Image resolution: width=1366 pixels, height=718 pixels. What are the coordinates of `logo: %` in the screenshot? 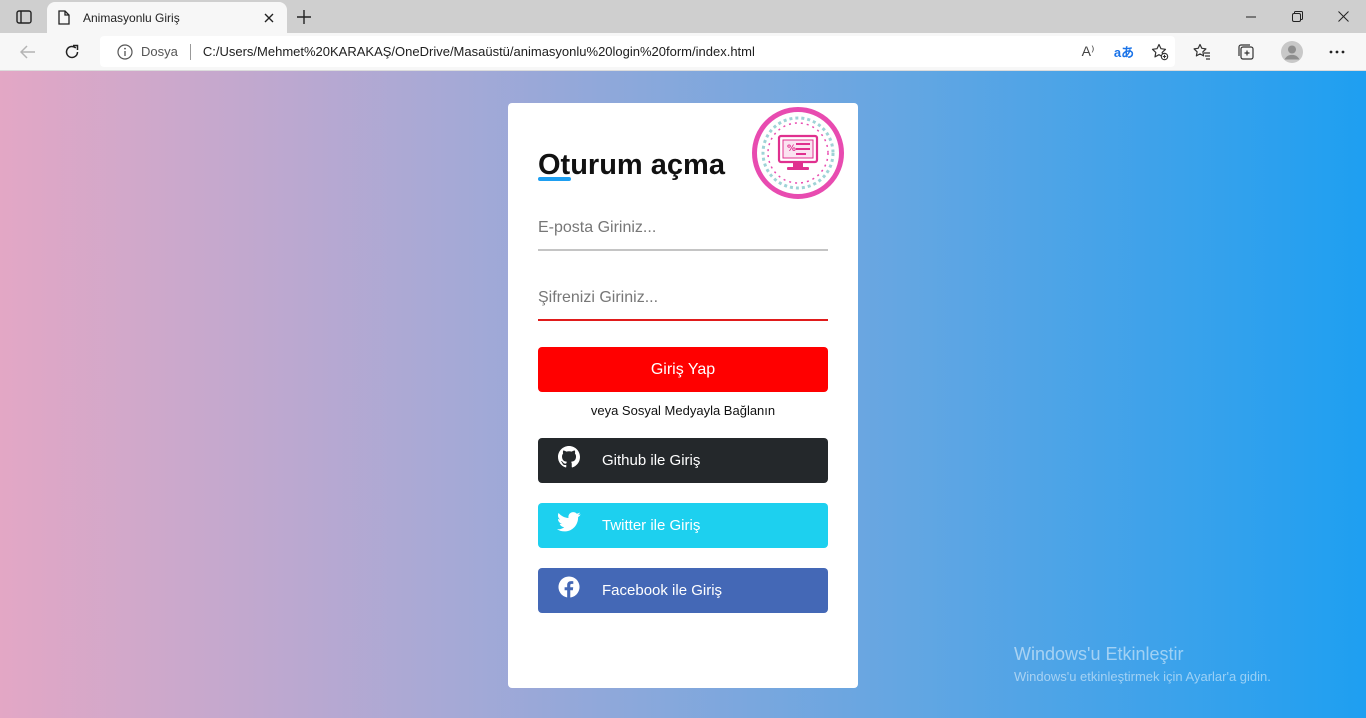 It's located at (798, 153).